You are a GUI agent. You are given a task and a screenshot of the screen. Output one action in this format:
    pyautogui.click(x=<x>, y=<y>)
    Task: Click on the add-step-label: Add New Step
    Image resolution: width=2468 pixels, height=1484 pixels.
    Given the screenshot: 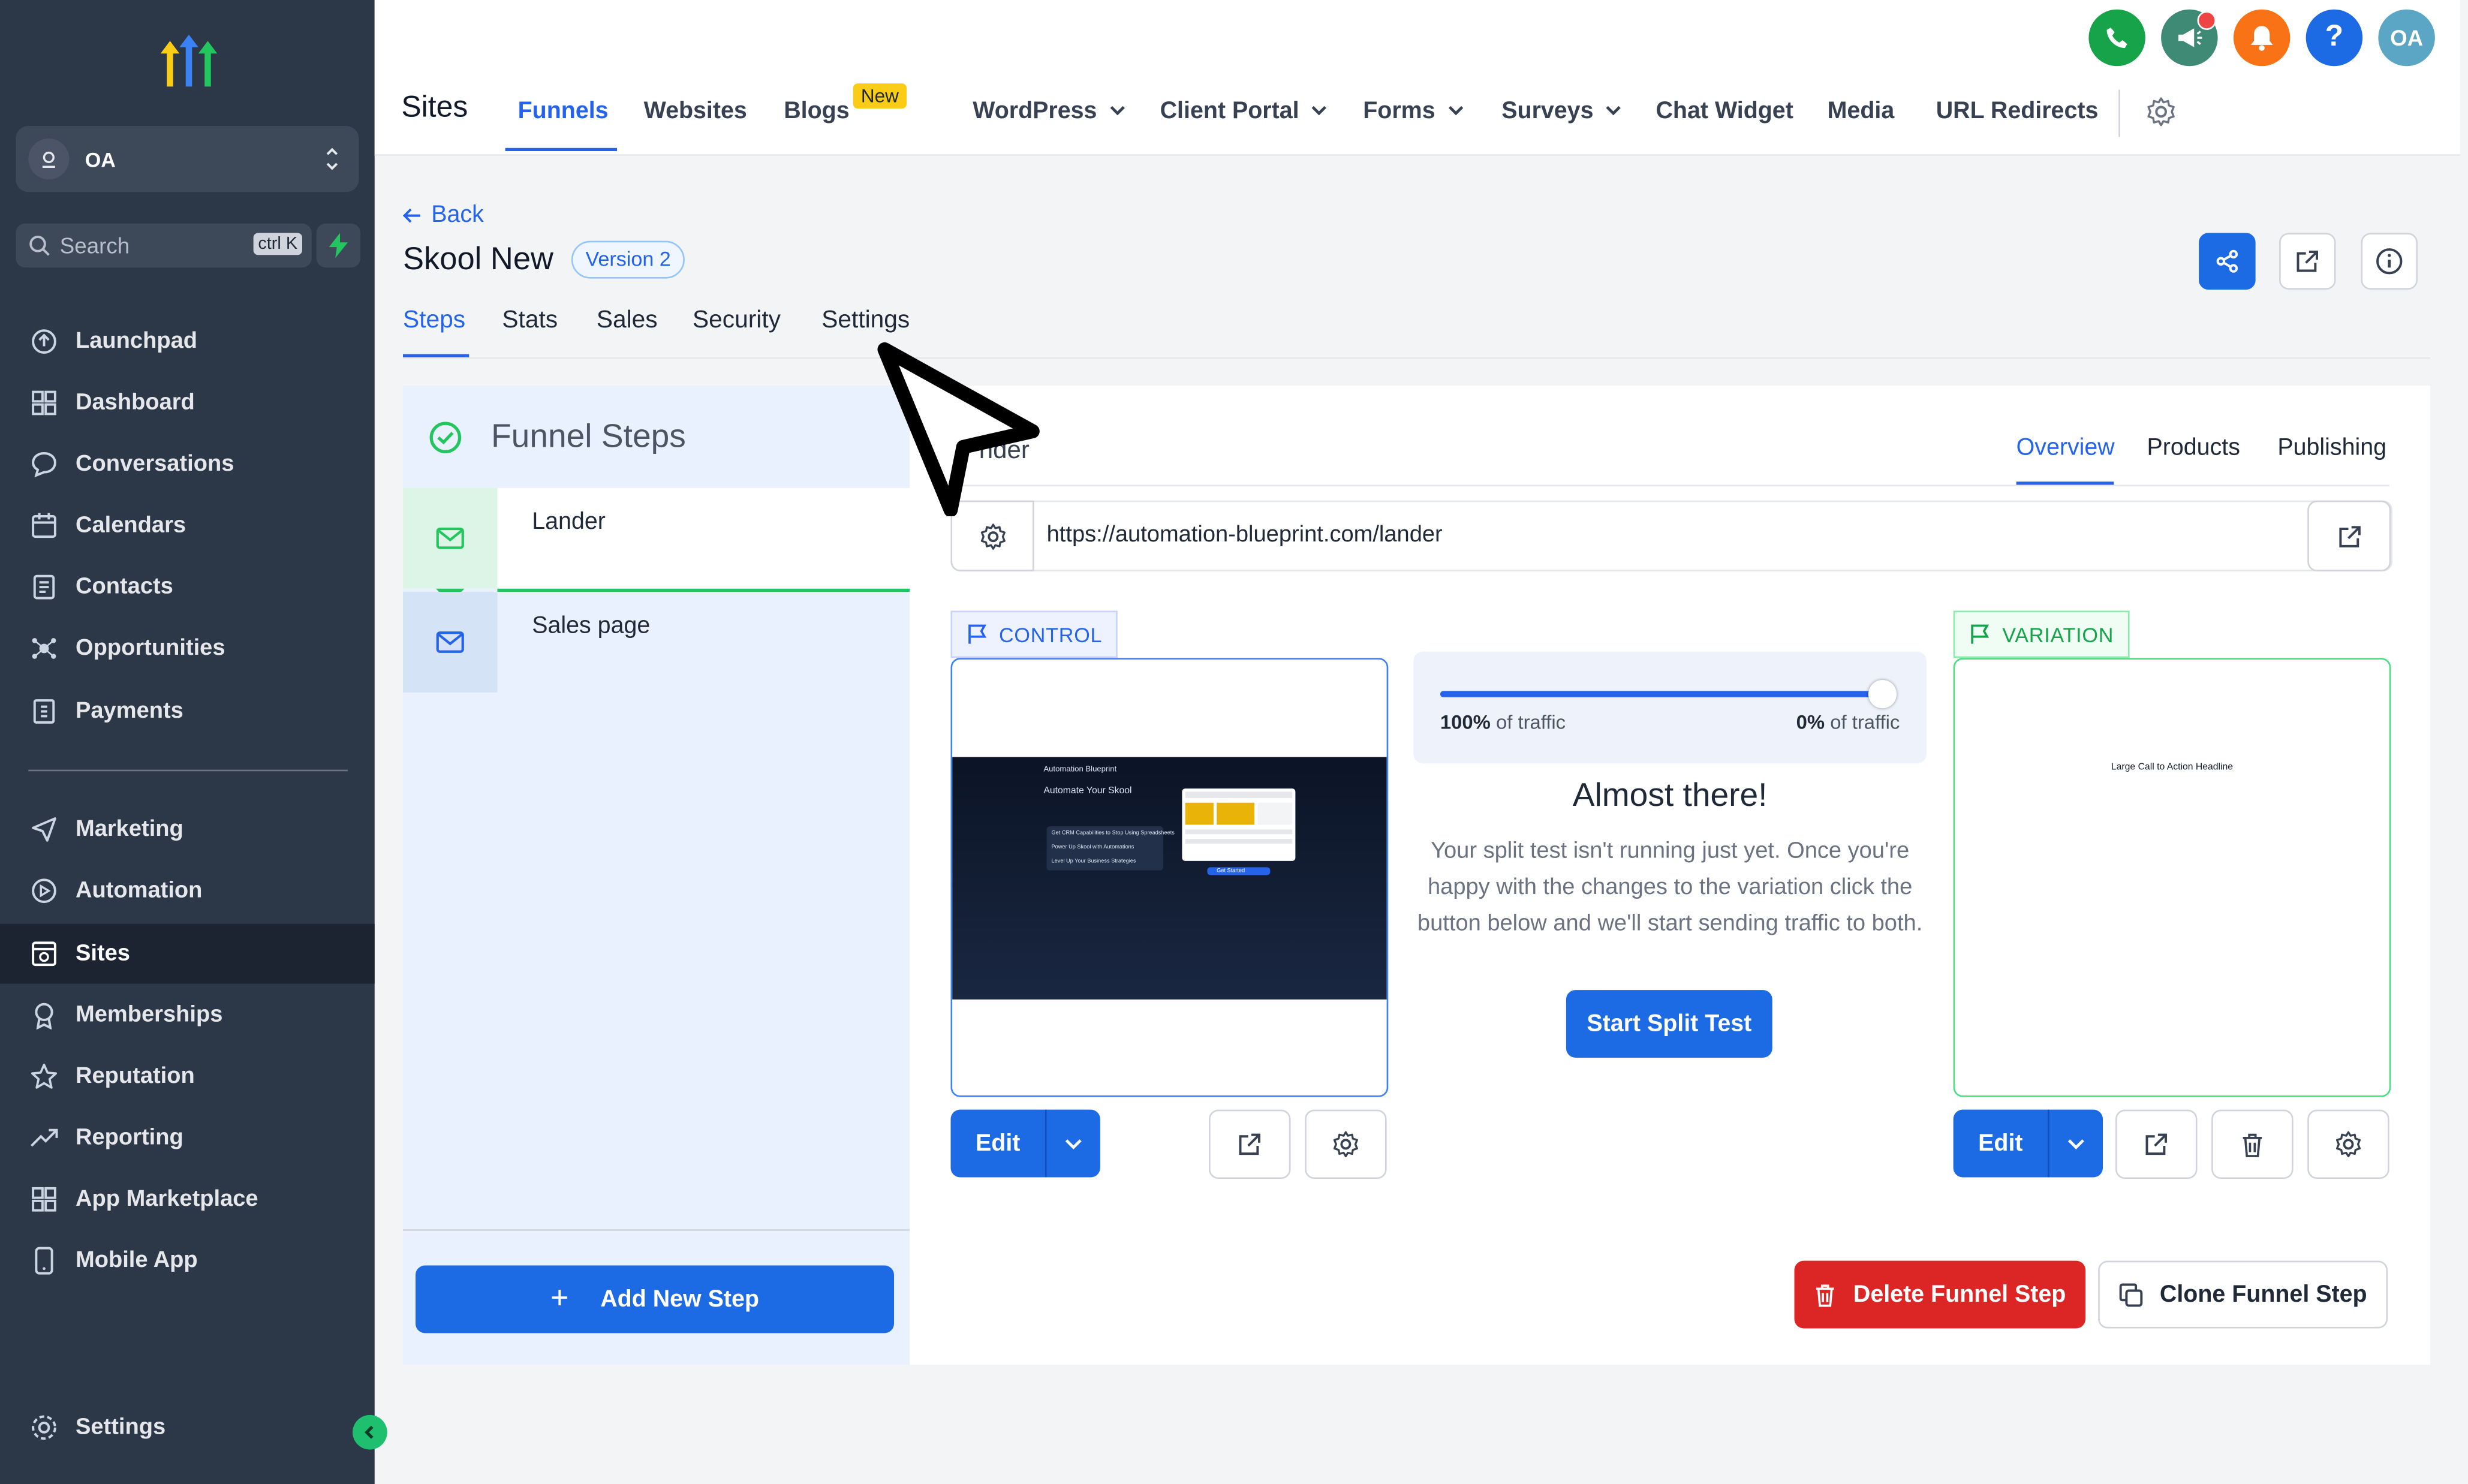 What is the action you would take?
    pyautogui.click(x=680, y=1299)
    